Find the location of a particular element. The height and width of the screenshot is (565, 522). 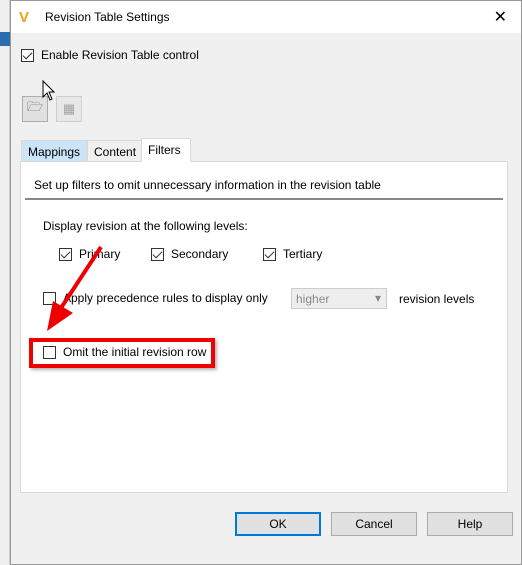

ok-button: OK is located at coordinates (278, 524).